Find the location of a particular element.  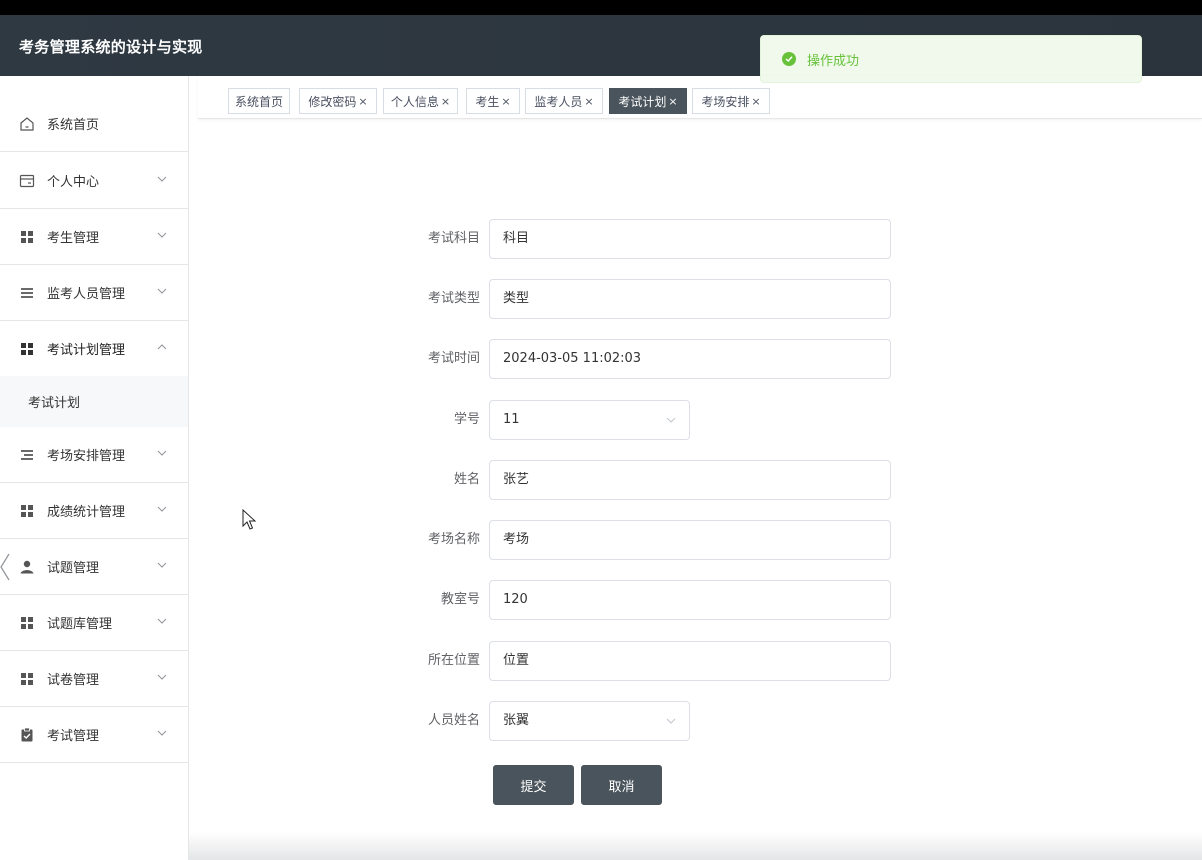

staff-name-value: 张翼 is located at coordinates (516, 720).